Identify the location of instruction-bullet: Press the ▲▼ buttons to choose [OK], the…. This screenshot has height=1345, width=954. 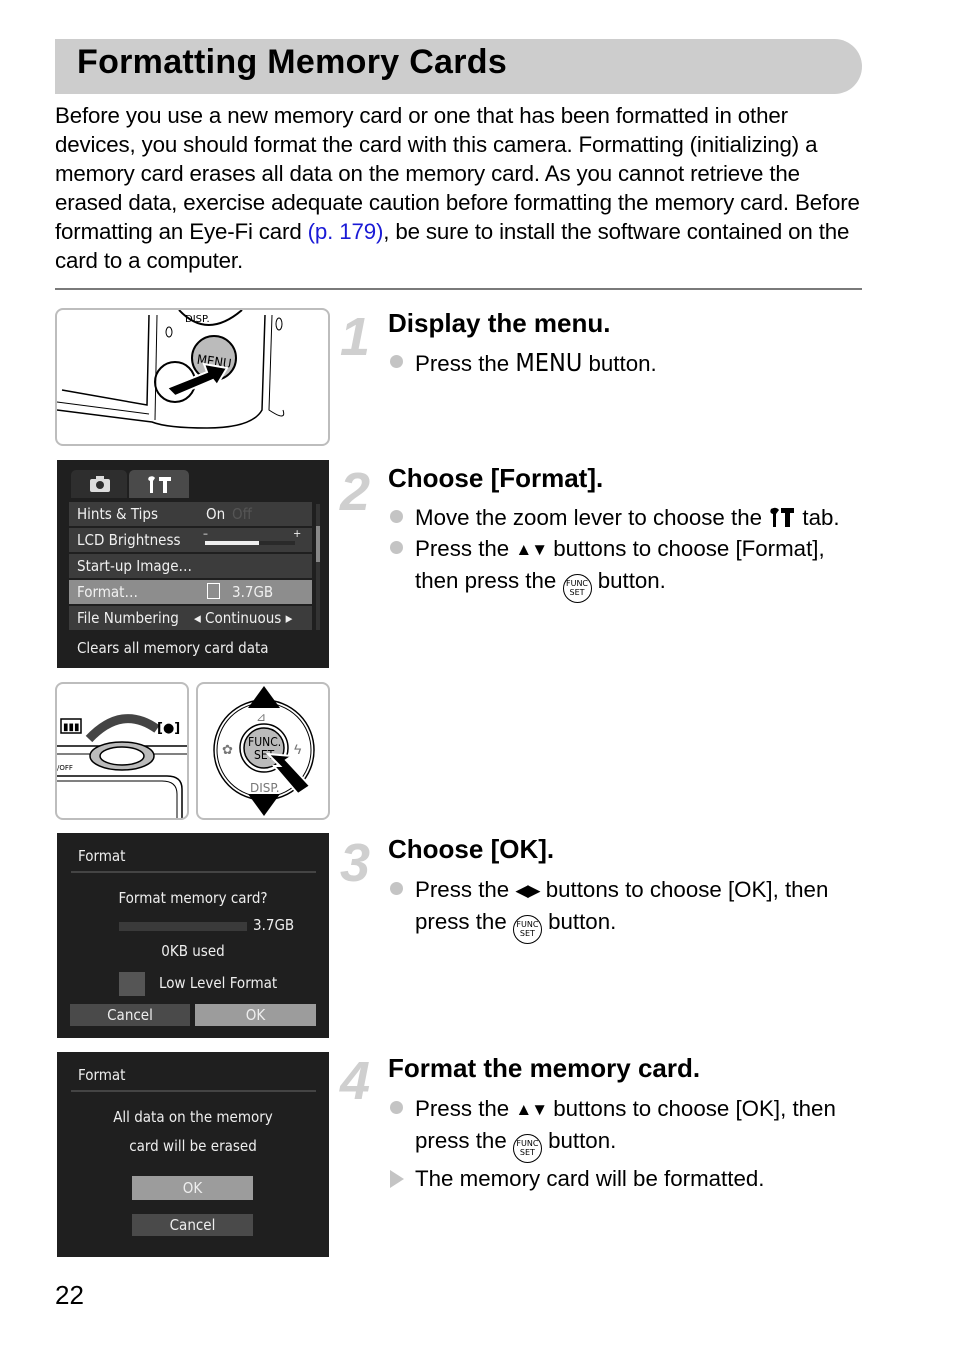
(628, 1128).